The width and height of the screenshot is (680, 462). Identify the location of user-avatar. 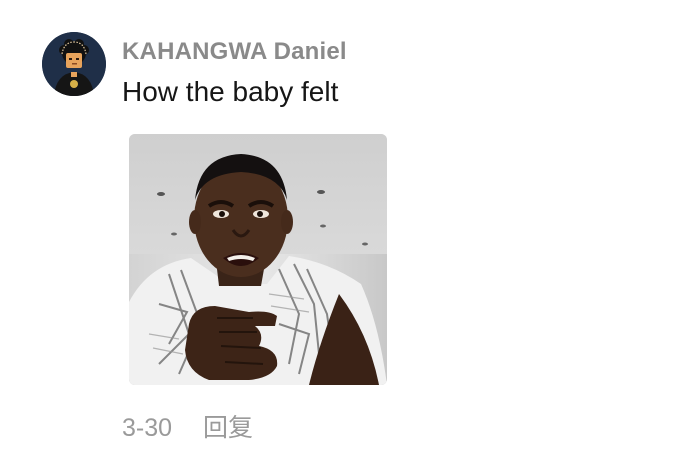
(74, 64).